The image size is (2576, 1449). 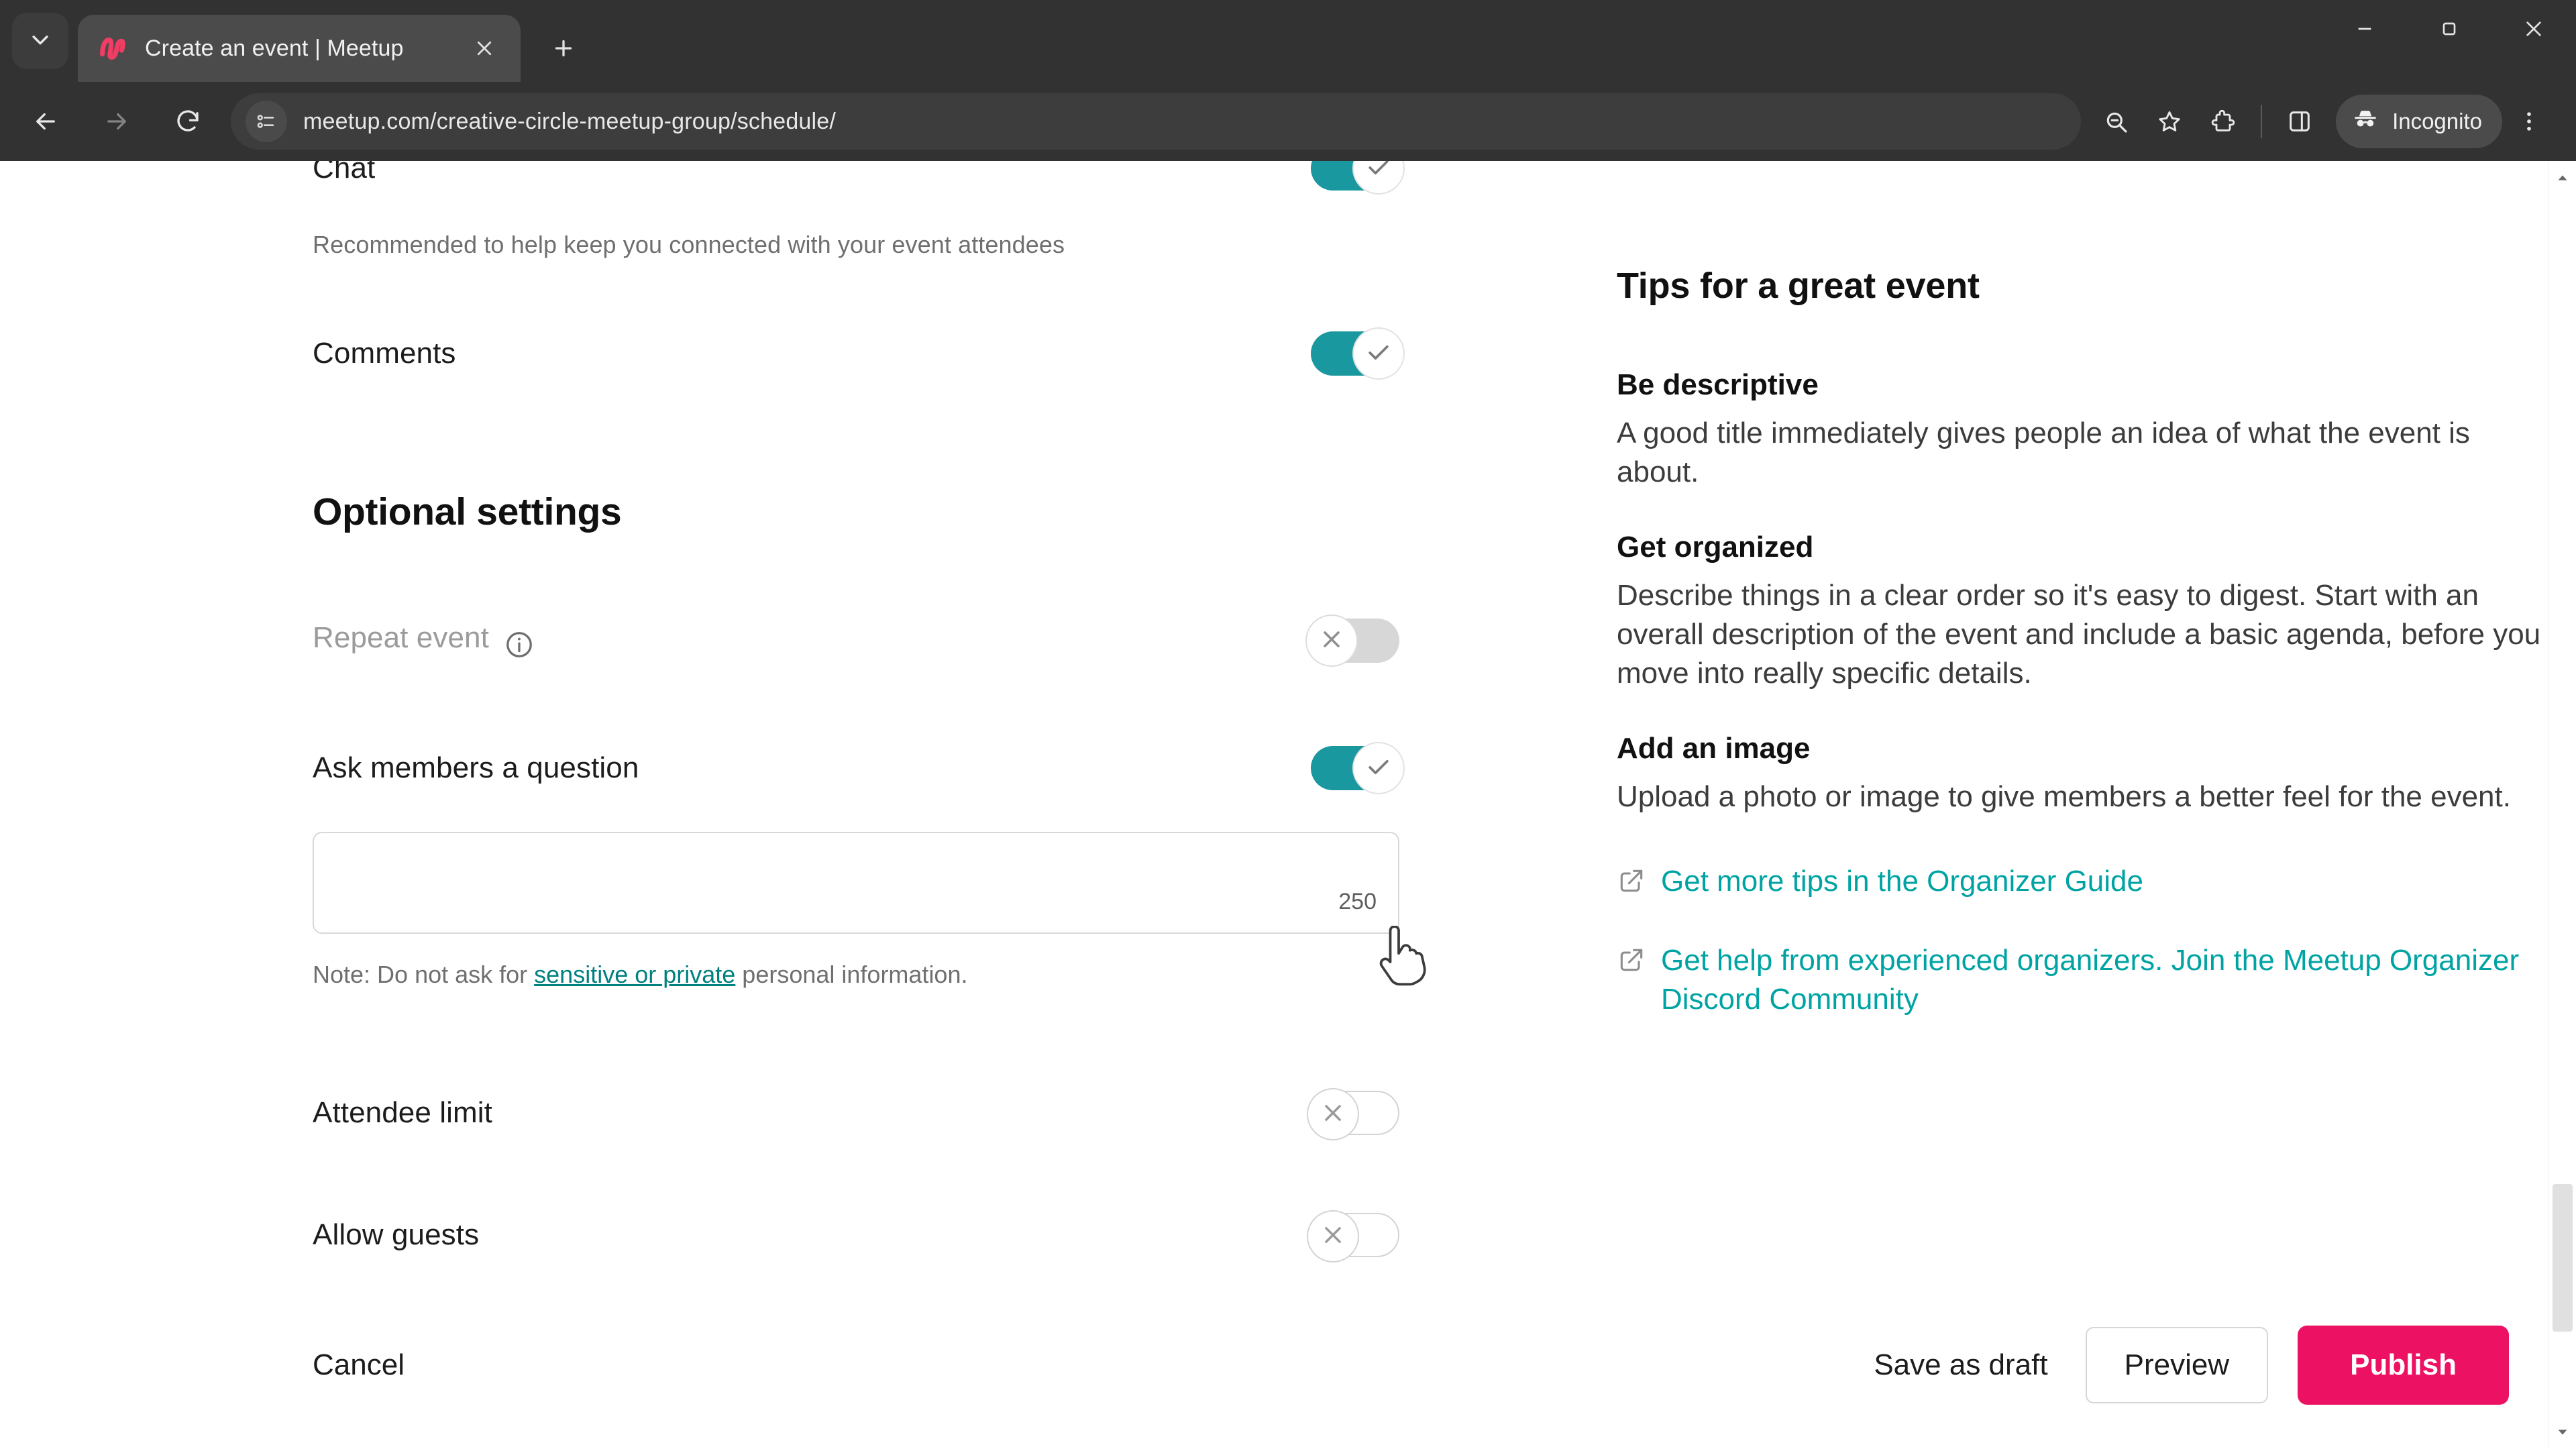 I want to click on tip-heading: Be descriptive, so click(x=1718, y=384).